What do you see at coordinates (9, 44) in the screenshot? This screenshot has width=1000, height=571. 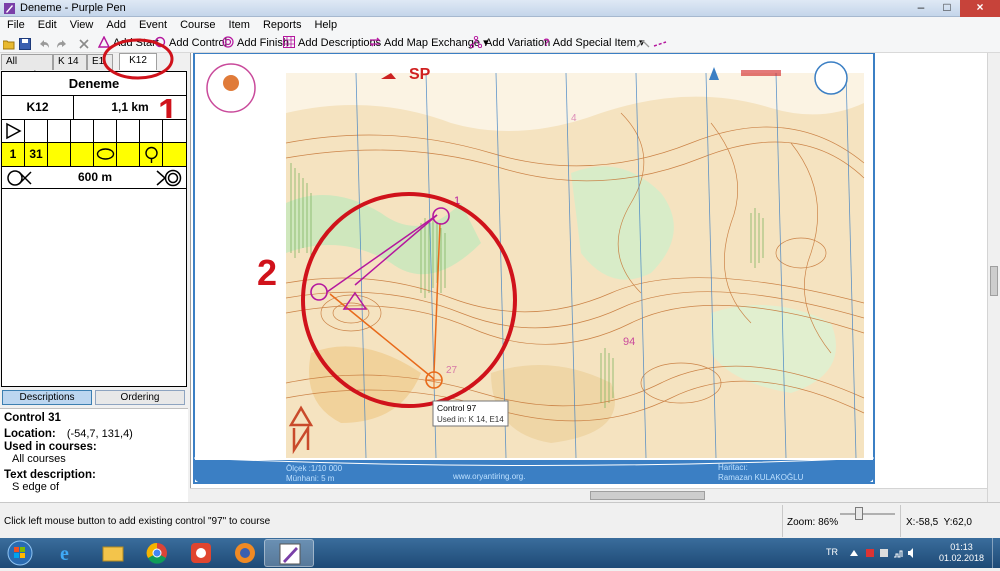 I see `open-icon` at bounding box center [9, 44].